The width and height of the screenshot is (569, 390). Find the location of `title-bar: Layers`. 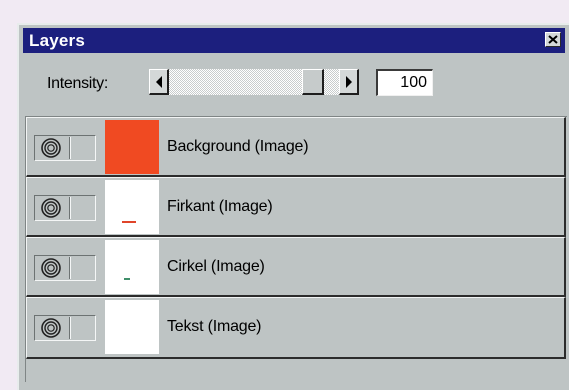

title-bar: Layers is located at coordinates (294, 40).